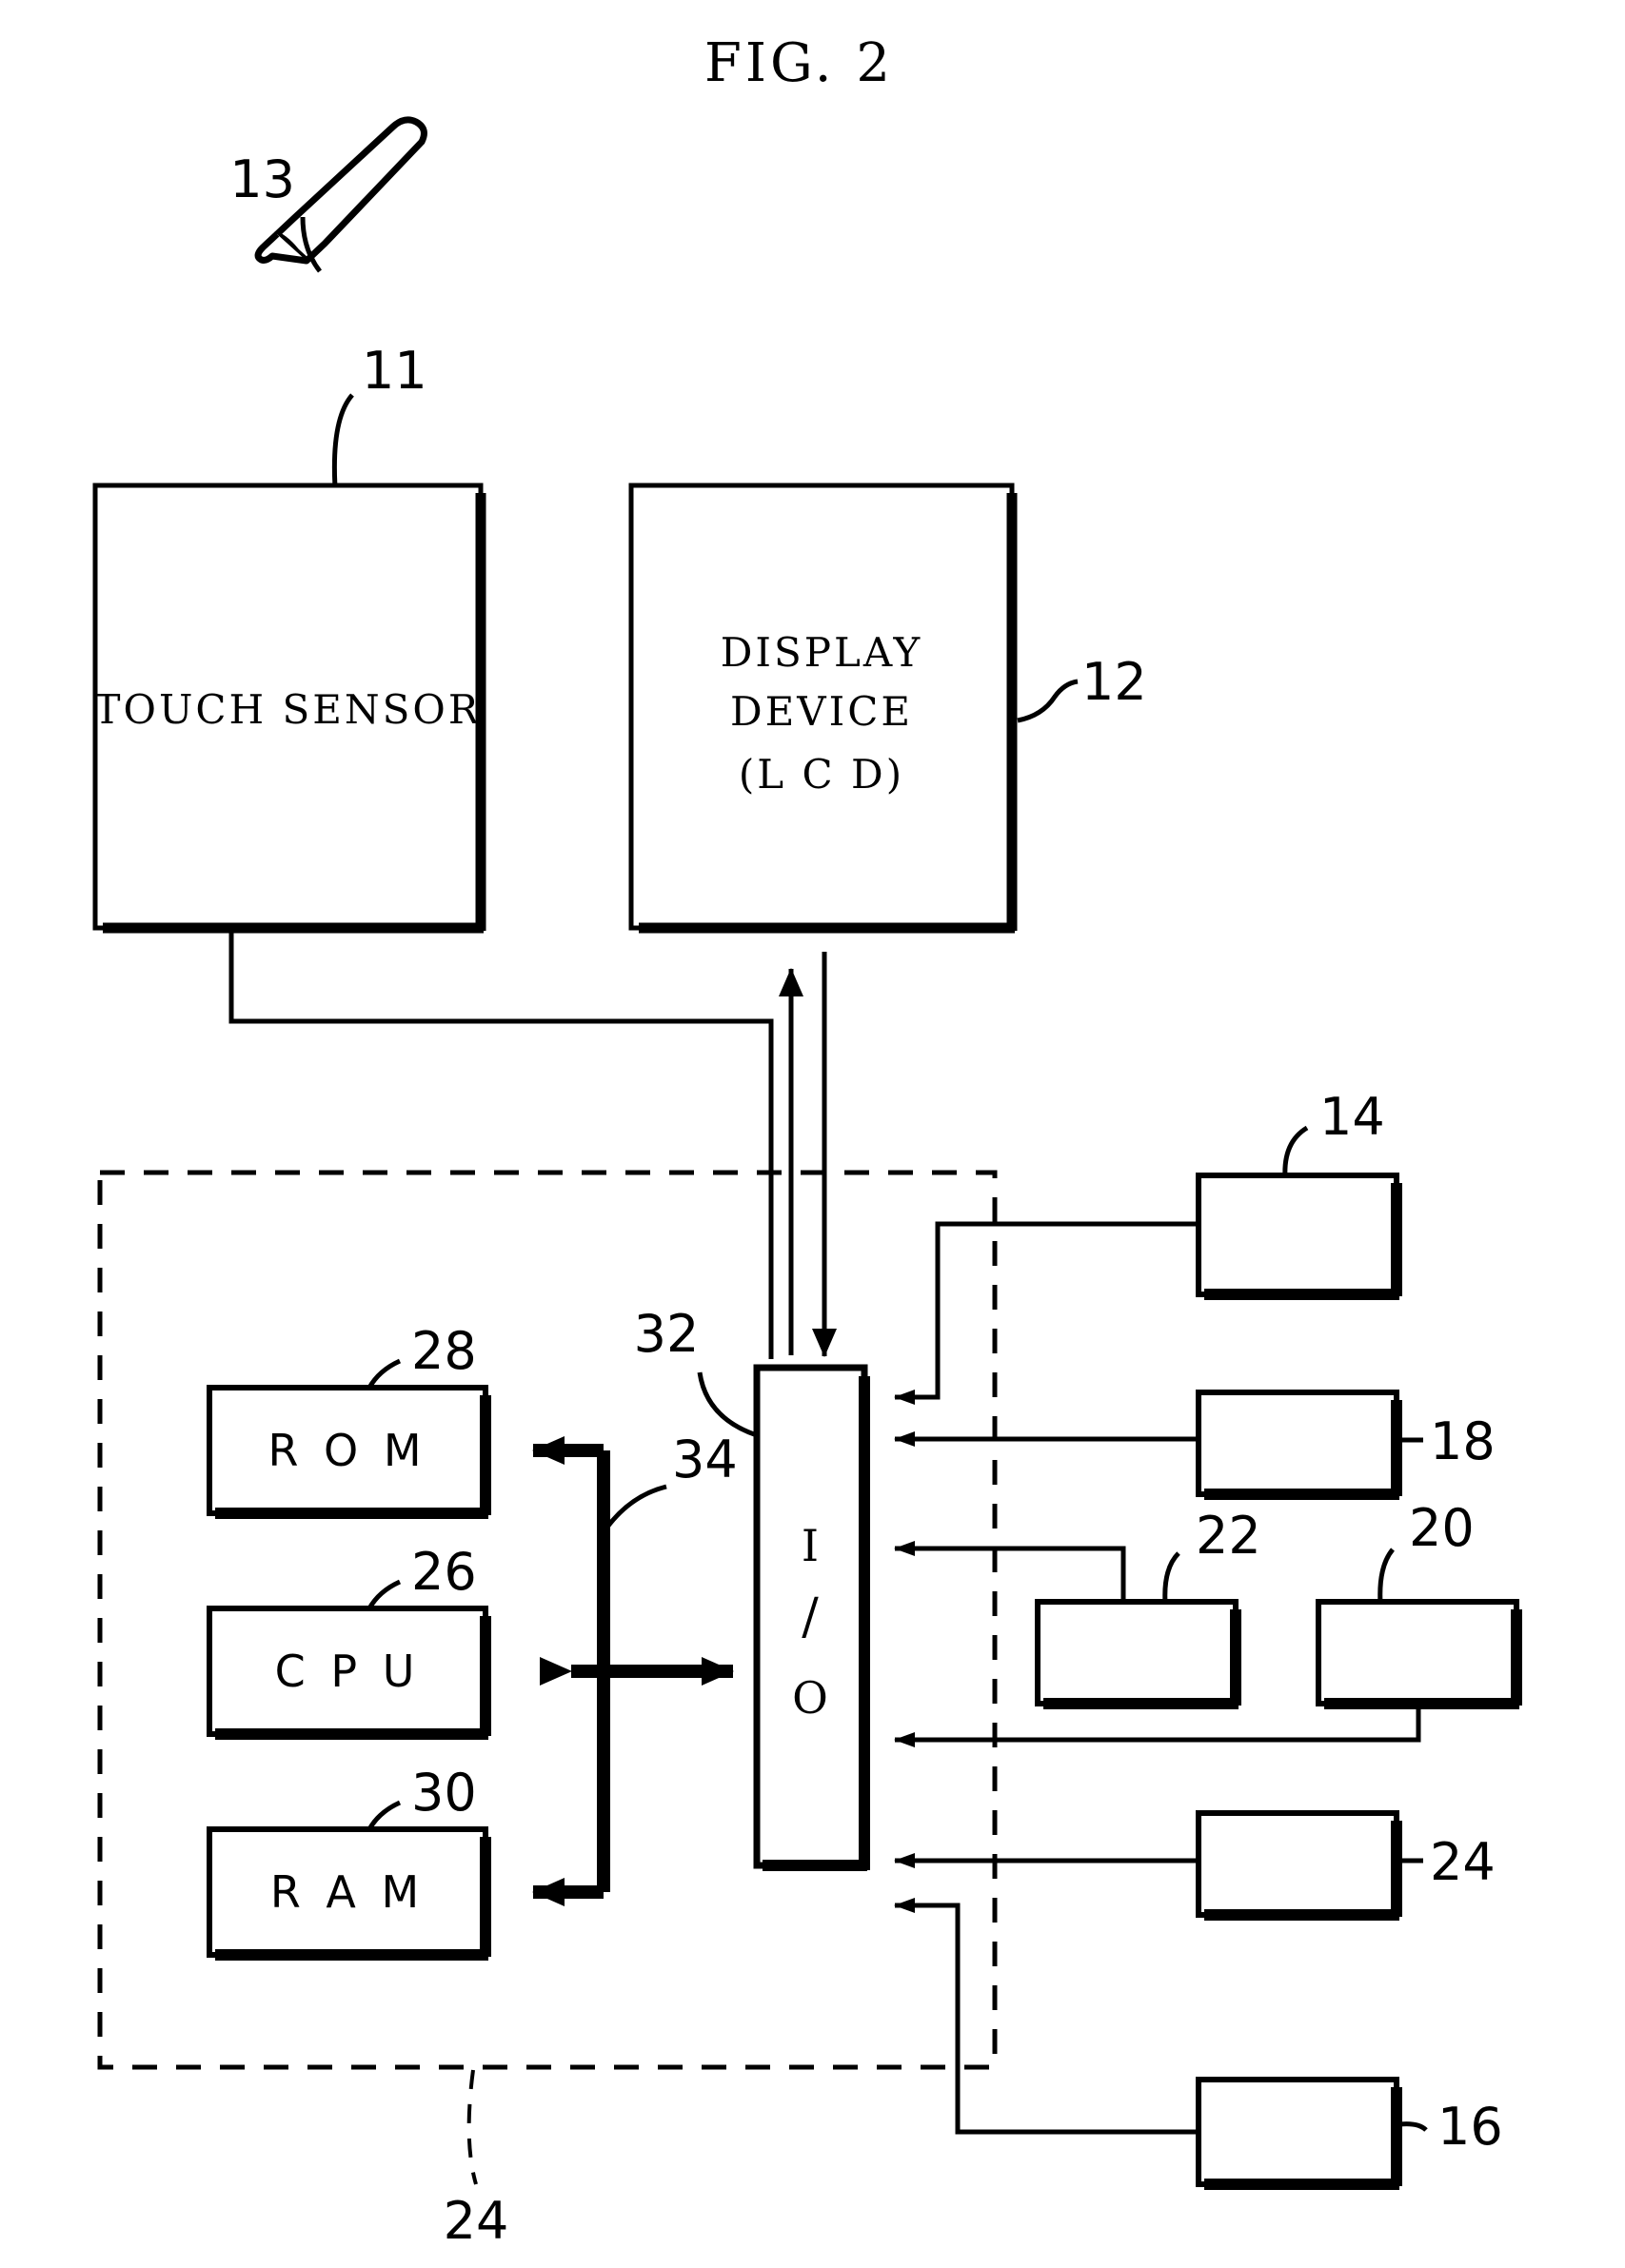  I want to click on block-cpu: C P U, so click(349, 1673).